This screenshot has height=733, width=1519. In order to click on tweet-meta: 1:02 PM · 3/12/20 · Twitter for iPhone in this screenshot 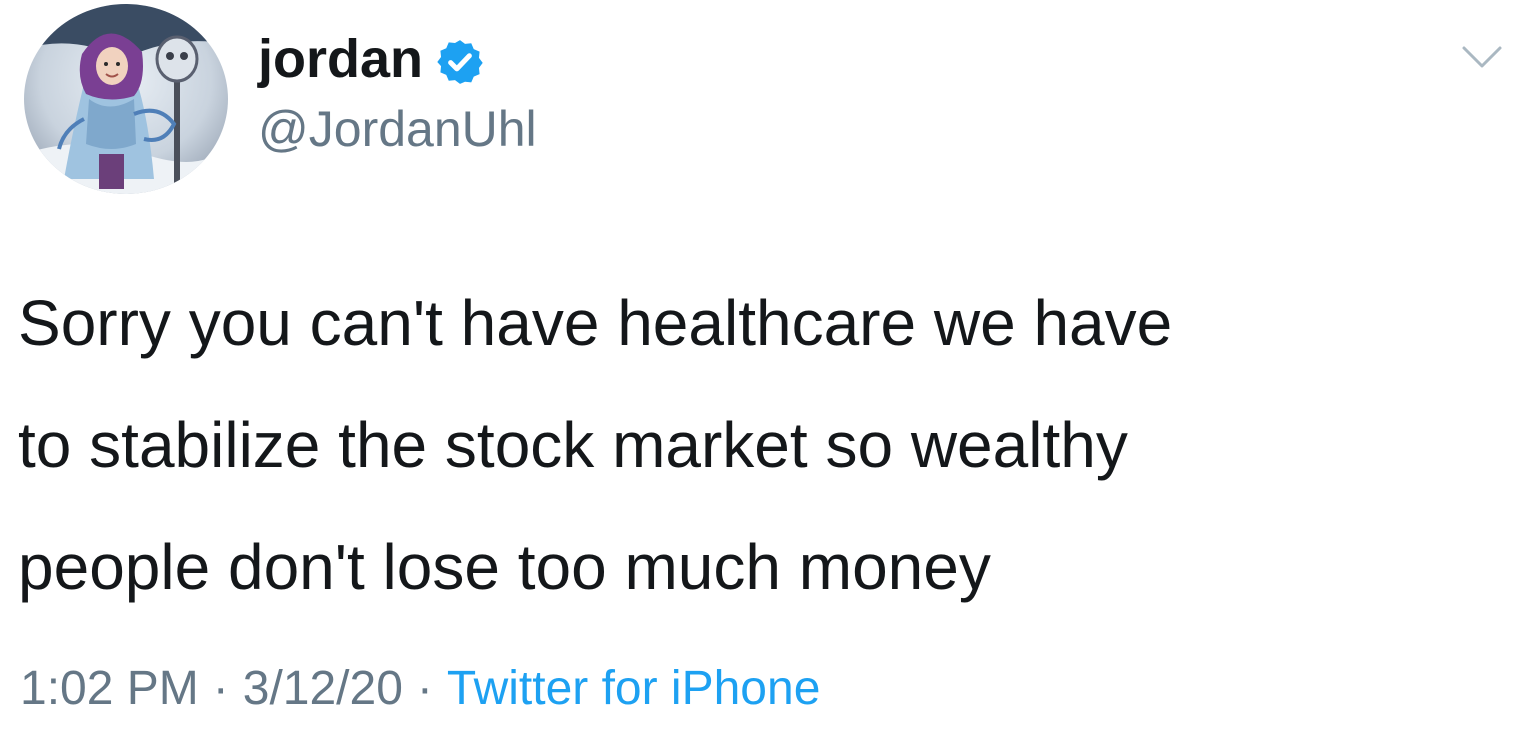, I will do `click(420, 689)`.